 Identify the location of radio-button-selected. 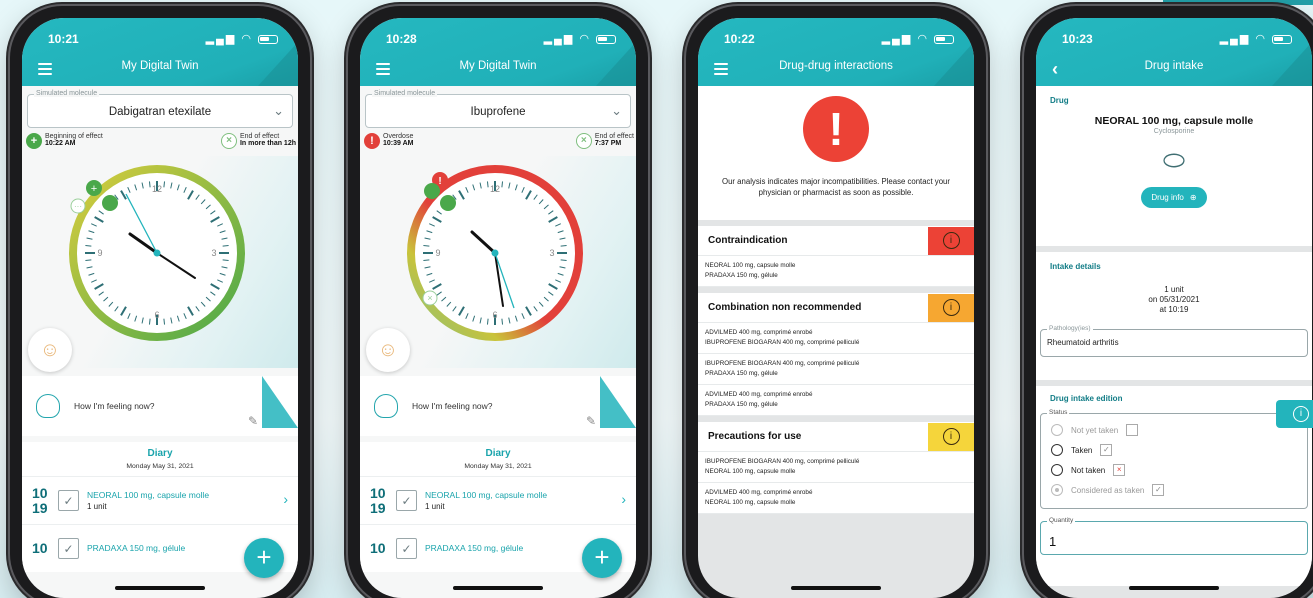
(1057, 490).